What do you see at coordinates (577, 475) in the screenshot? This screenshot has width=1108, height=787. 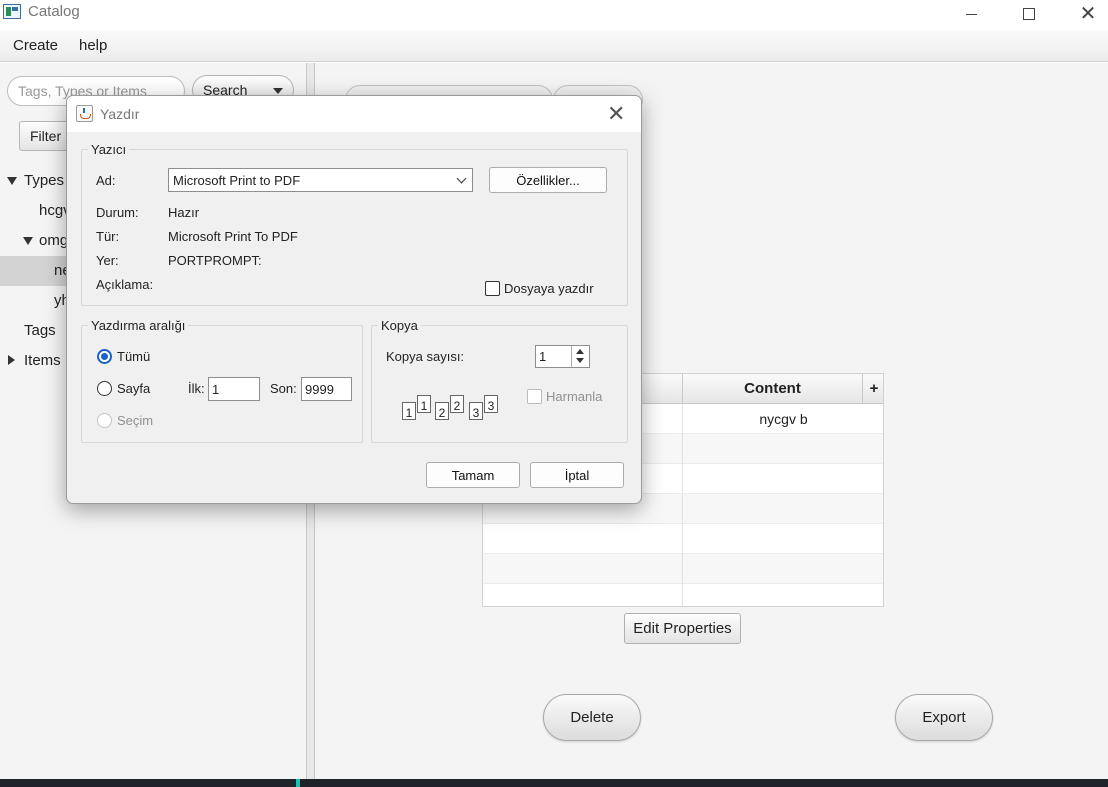 I see `cancel-button: İptal` at bounding box center [577, 475].